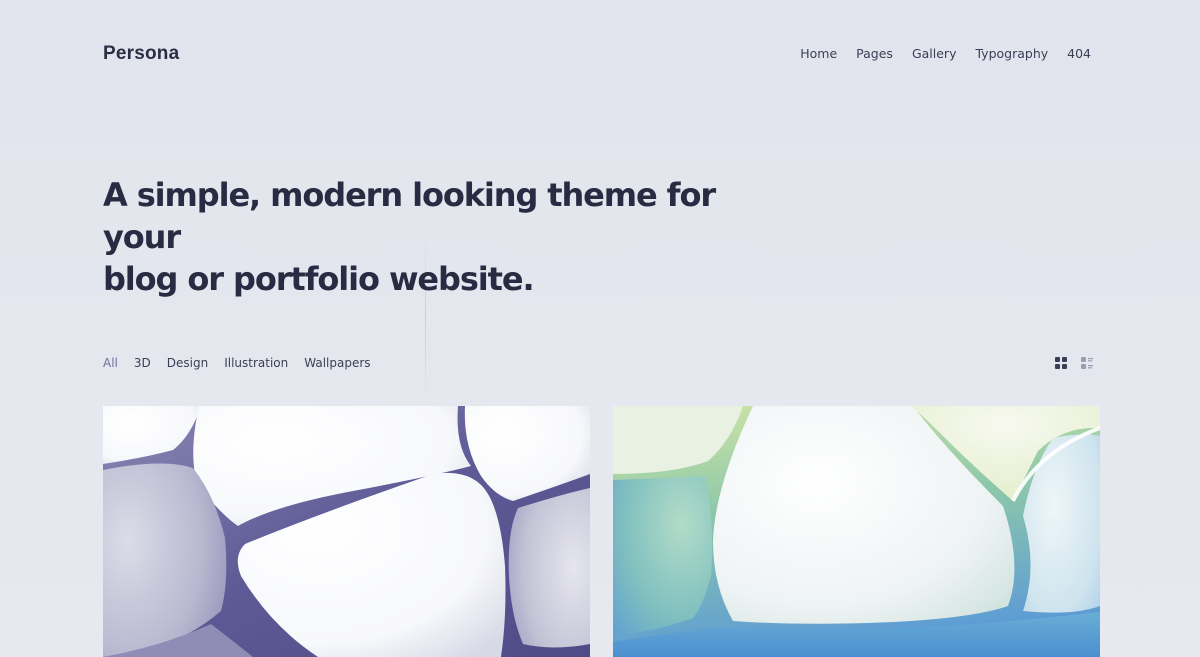 This screenshot has width=1200, height=657. Describe the element at coordinates (874, 53) in the screenshot. I see `nav-item-pages: Pages` at that location.